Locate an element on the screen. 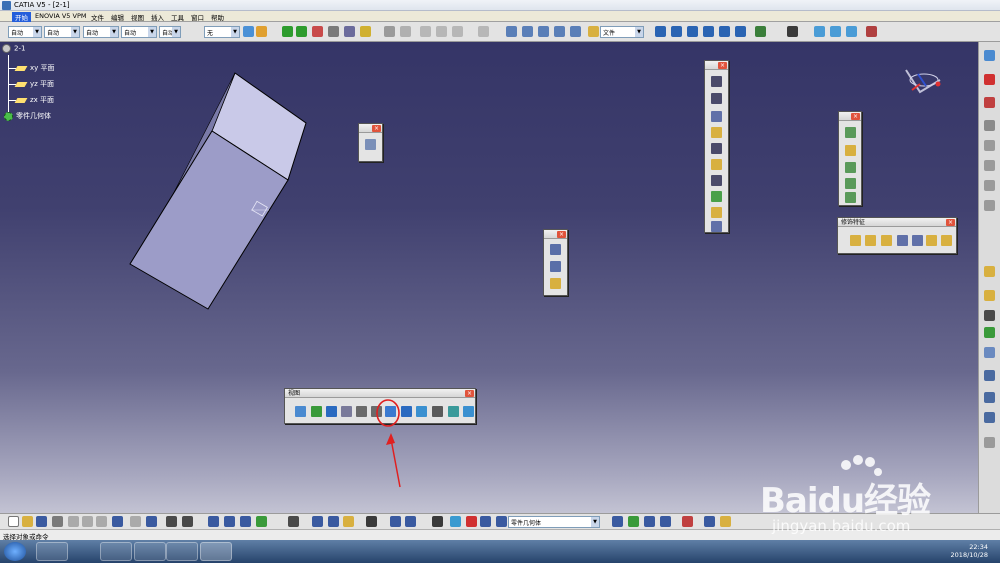 This screenshot has width=1000, height=563. line-thickness-combo: 自动 ▼ is located at coordinates (101, 32).